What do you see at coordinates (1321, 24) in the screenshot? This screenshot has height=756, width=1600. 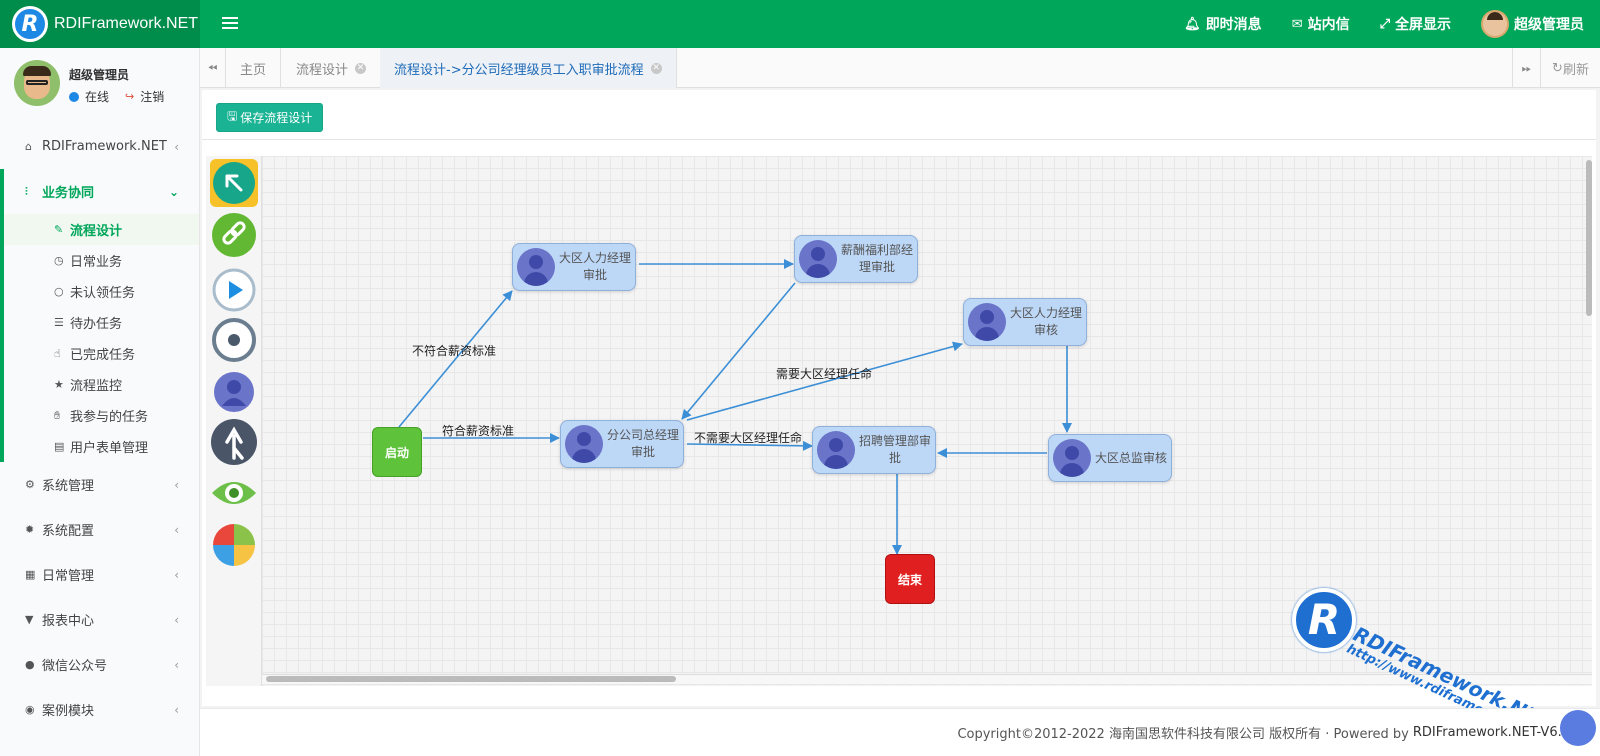 I see `site-mail-button: ✉ 站内信` at bounding box center [1321, 24].